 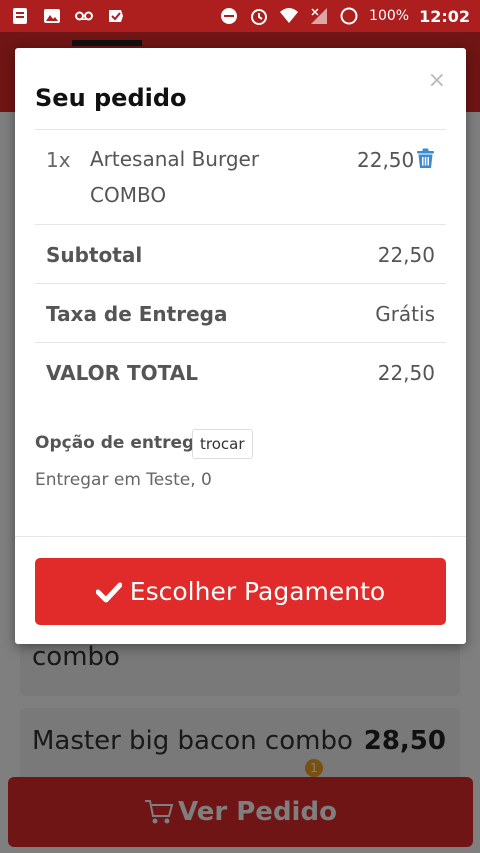 What do you see at coordinates (116, 16) in the screenshot?
I see `check-icon` at bounding box center [116, 16].